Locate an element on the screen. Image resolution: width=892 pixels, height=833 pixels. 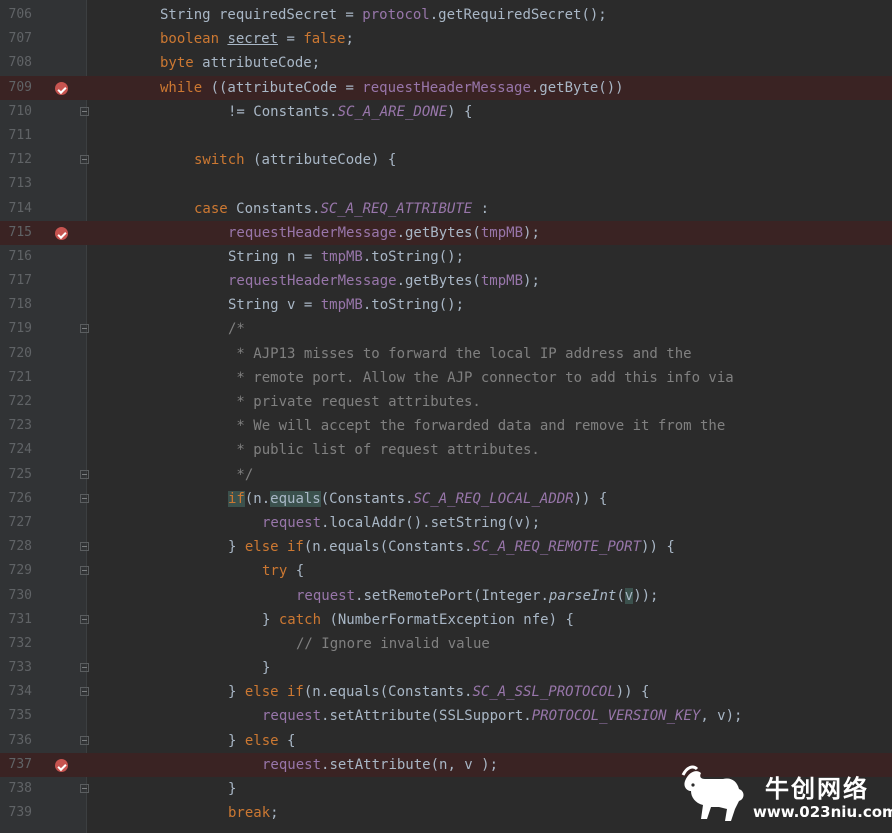
code-line: 708 byte attributeCode; is located at coordinates (446, 63).